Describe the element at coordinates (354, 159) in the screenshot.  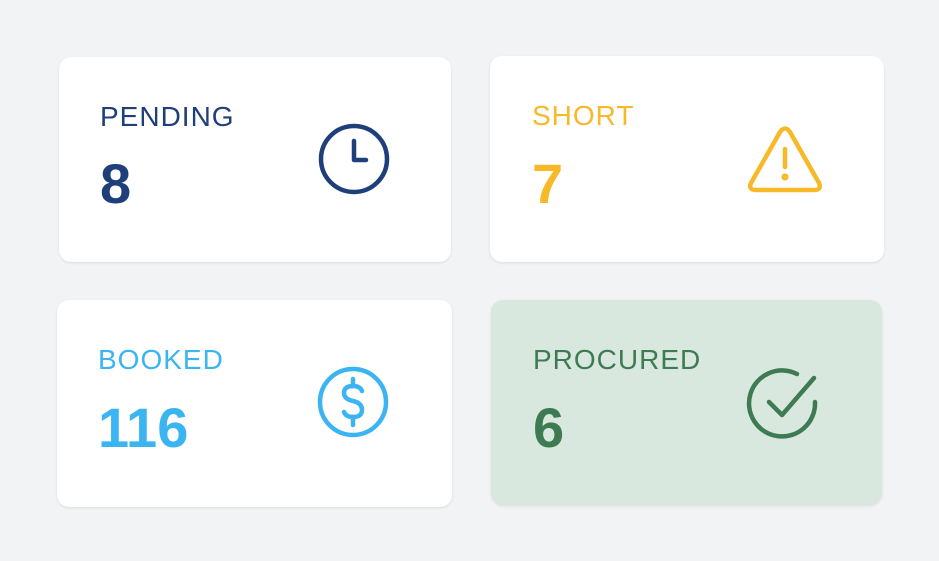
I see `clock-icon` at that location.